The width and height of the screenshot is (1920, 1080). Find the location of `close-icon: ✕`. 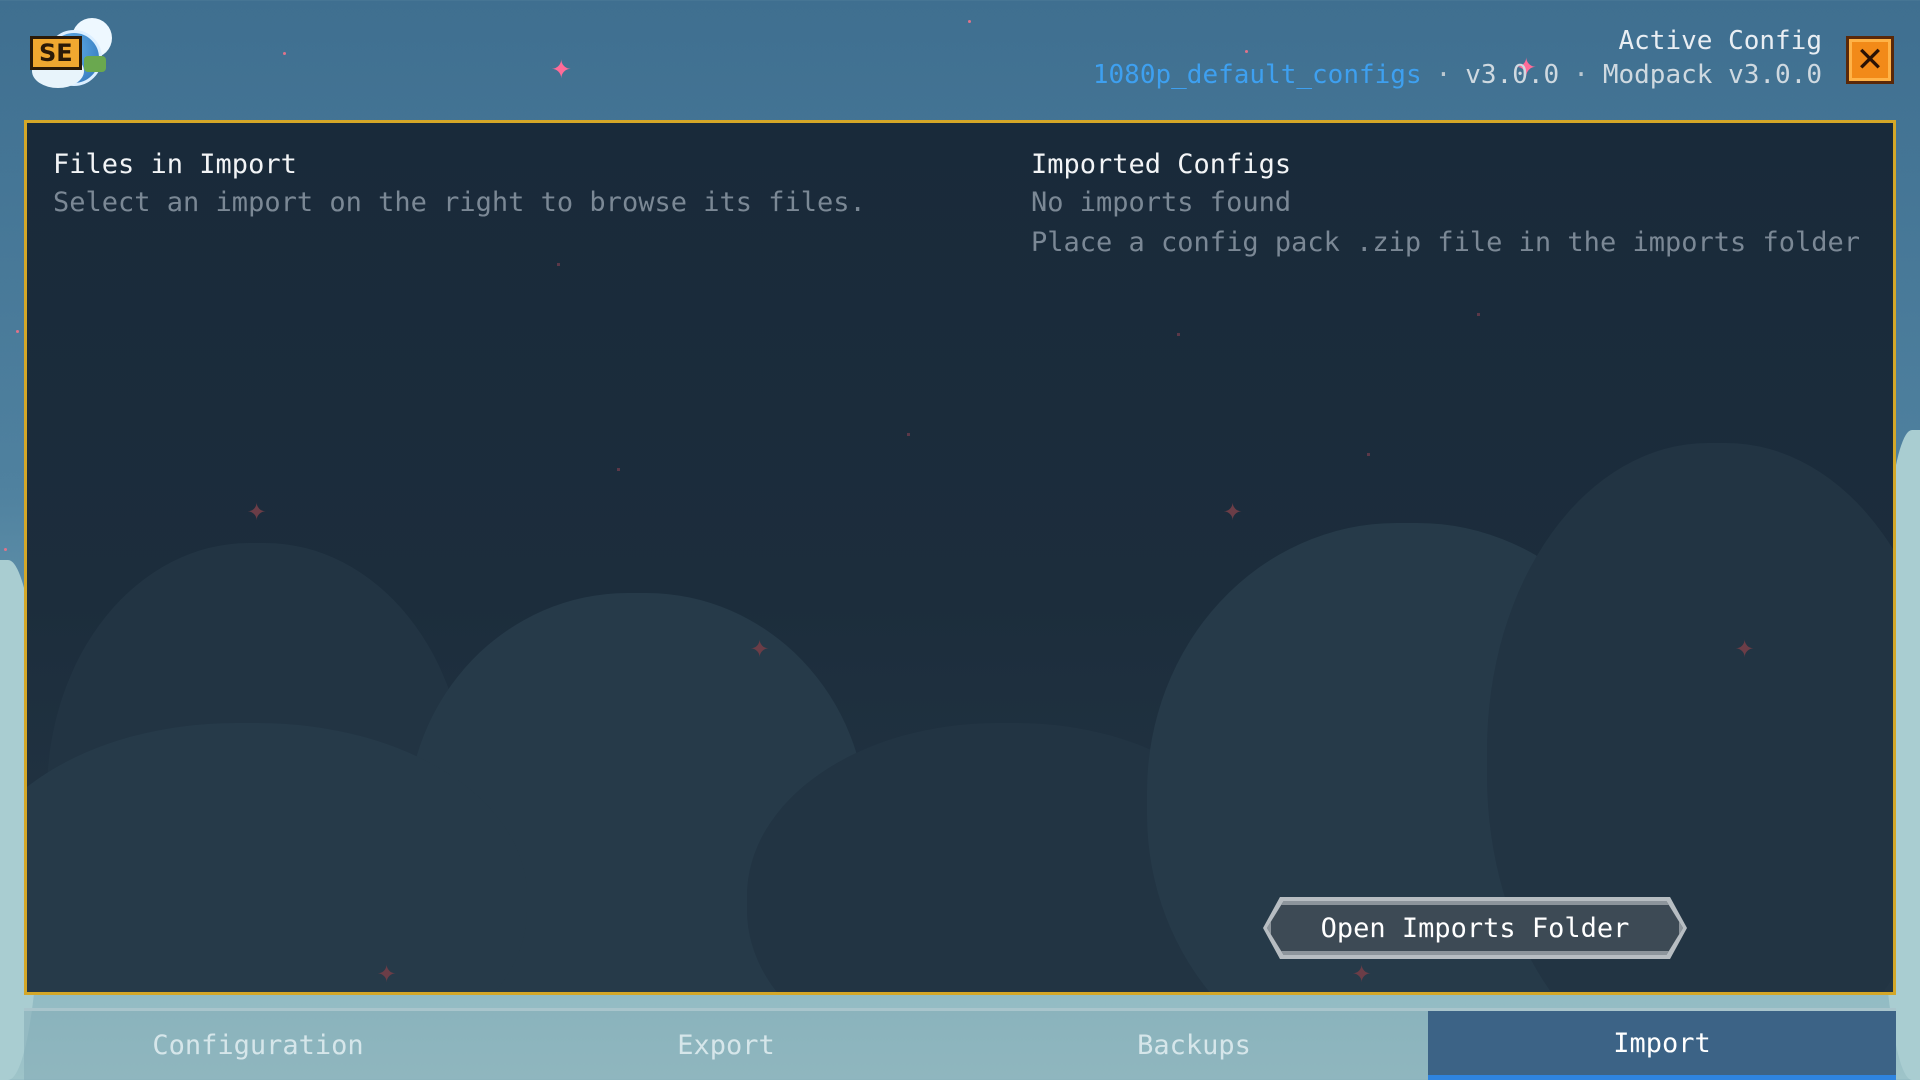

close-icon: ✕ is located at coordinates (1870, 60).